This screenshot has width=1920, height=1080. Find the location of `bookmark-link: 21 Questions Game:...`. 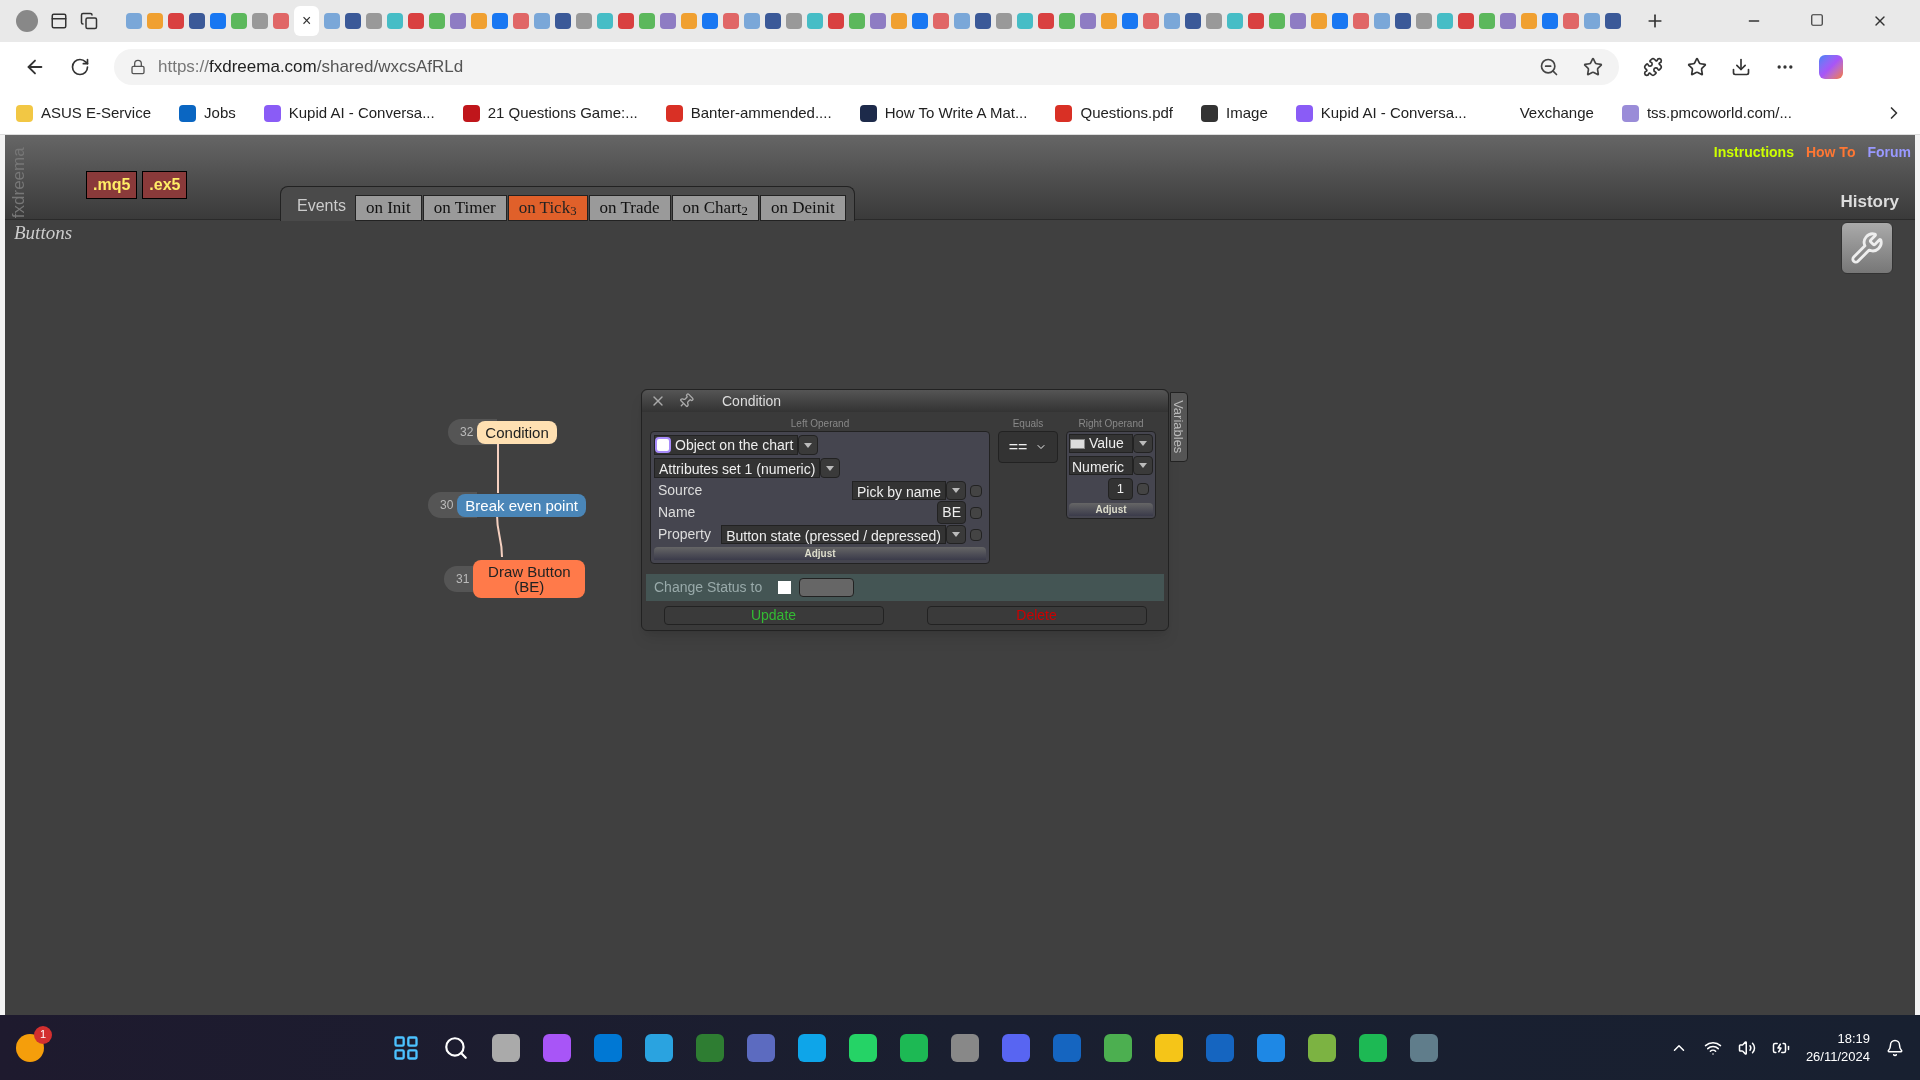

bookmark-link: 21 Questions Game:... is located at coordinates (562, 113).